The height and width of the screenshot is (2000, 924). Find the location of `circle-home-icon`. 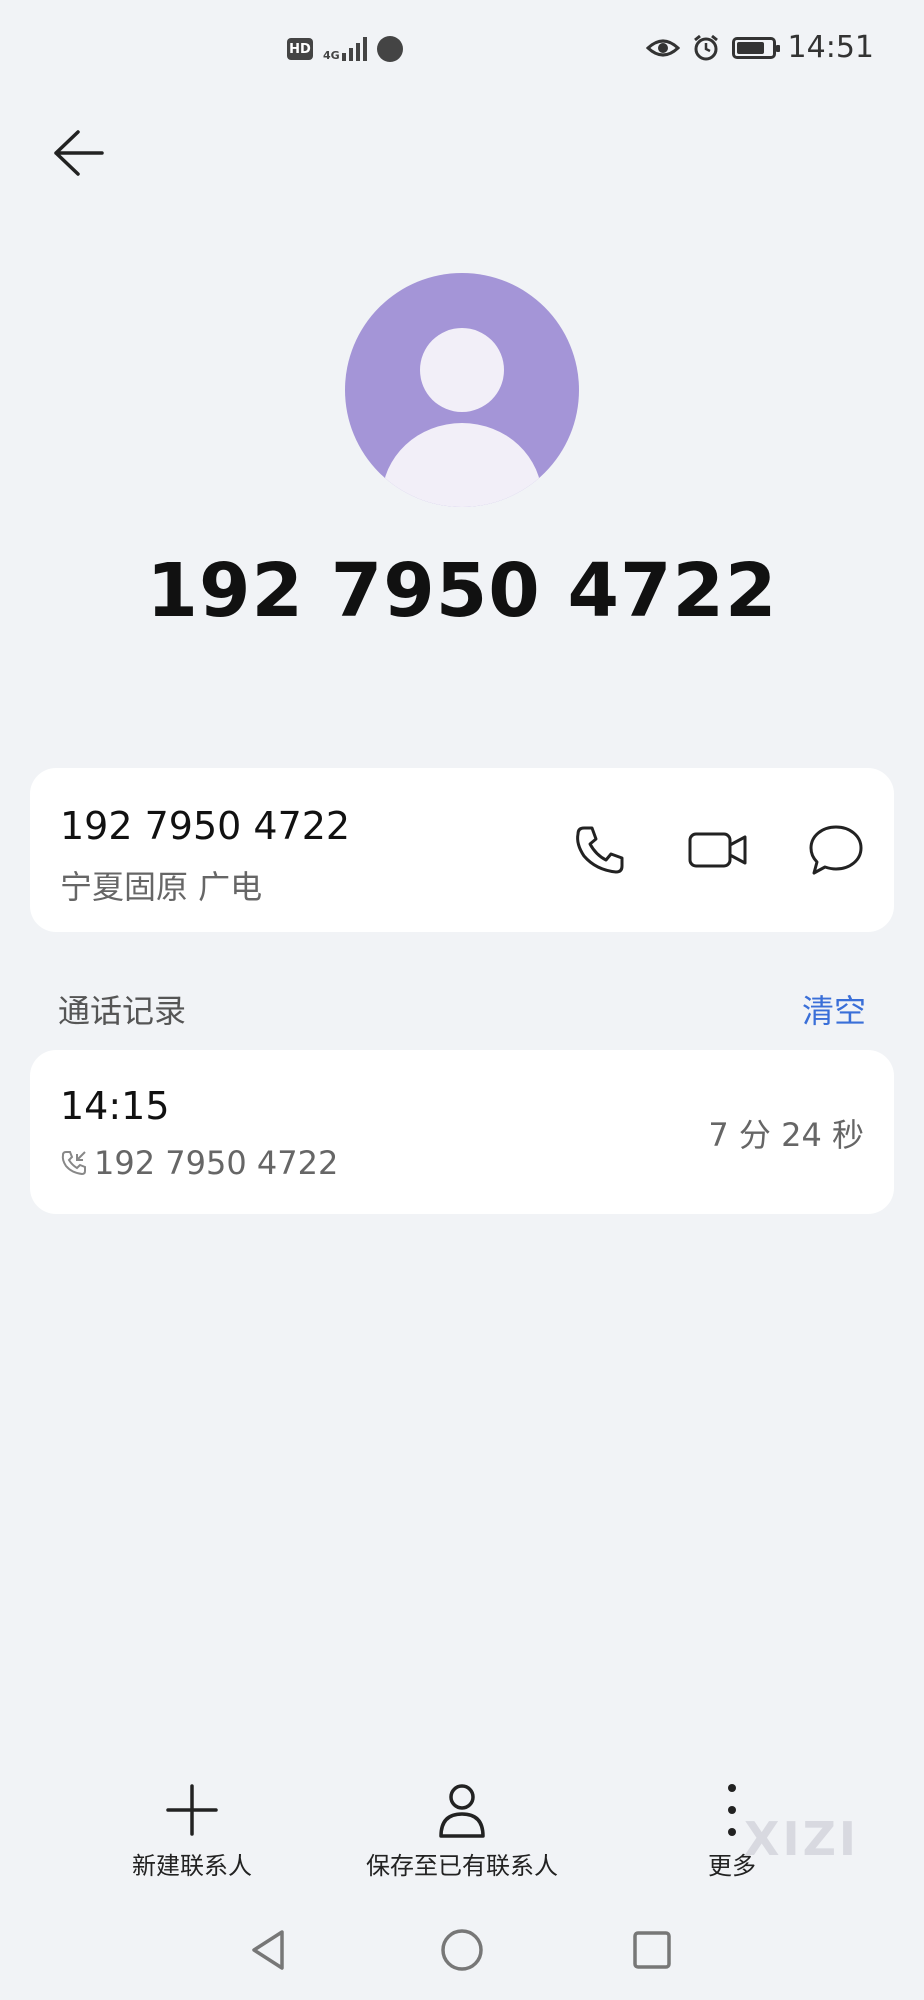

circle-home-icon is located at coordinates (462, 1950).